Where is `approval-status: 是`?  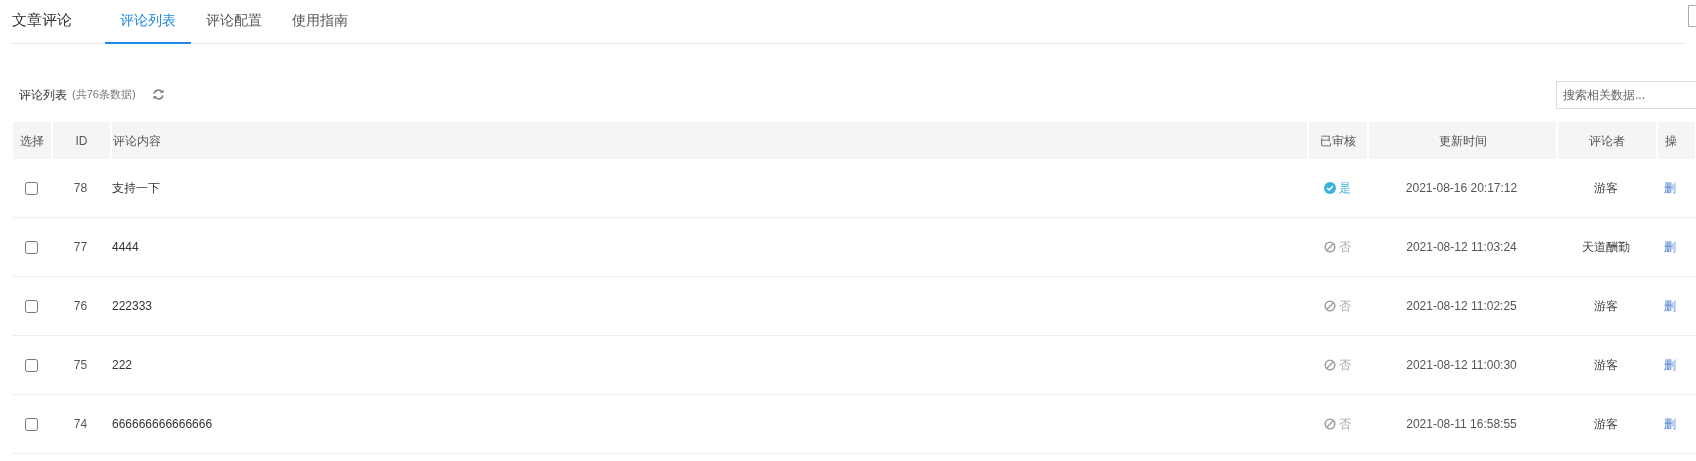
approval-status: 是 is located at coordinates (1344, 188).